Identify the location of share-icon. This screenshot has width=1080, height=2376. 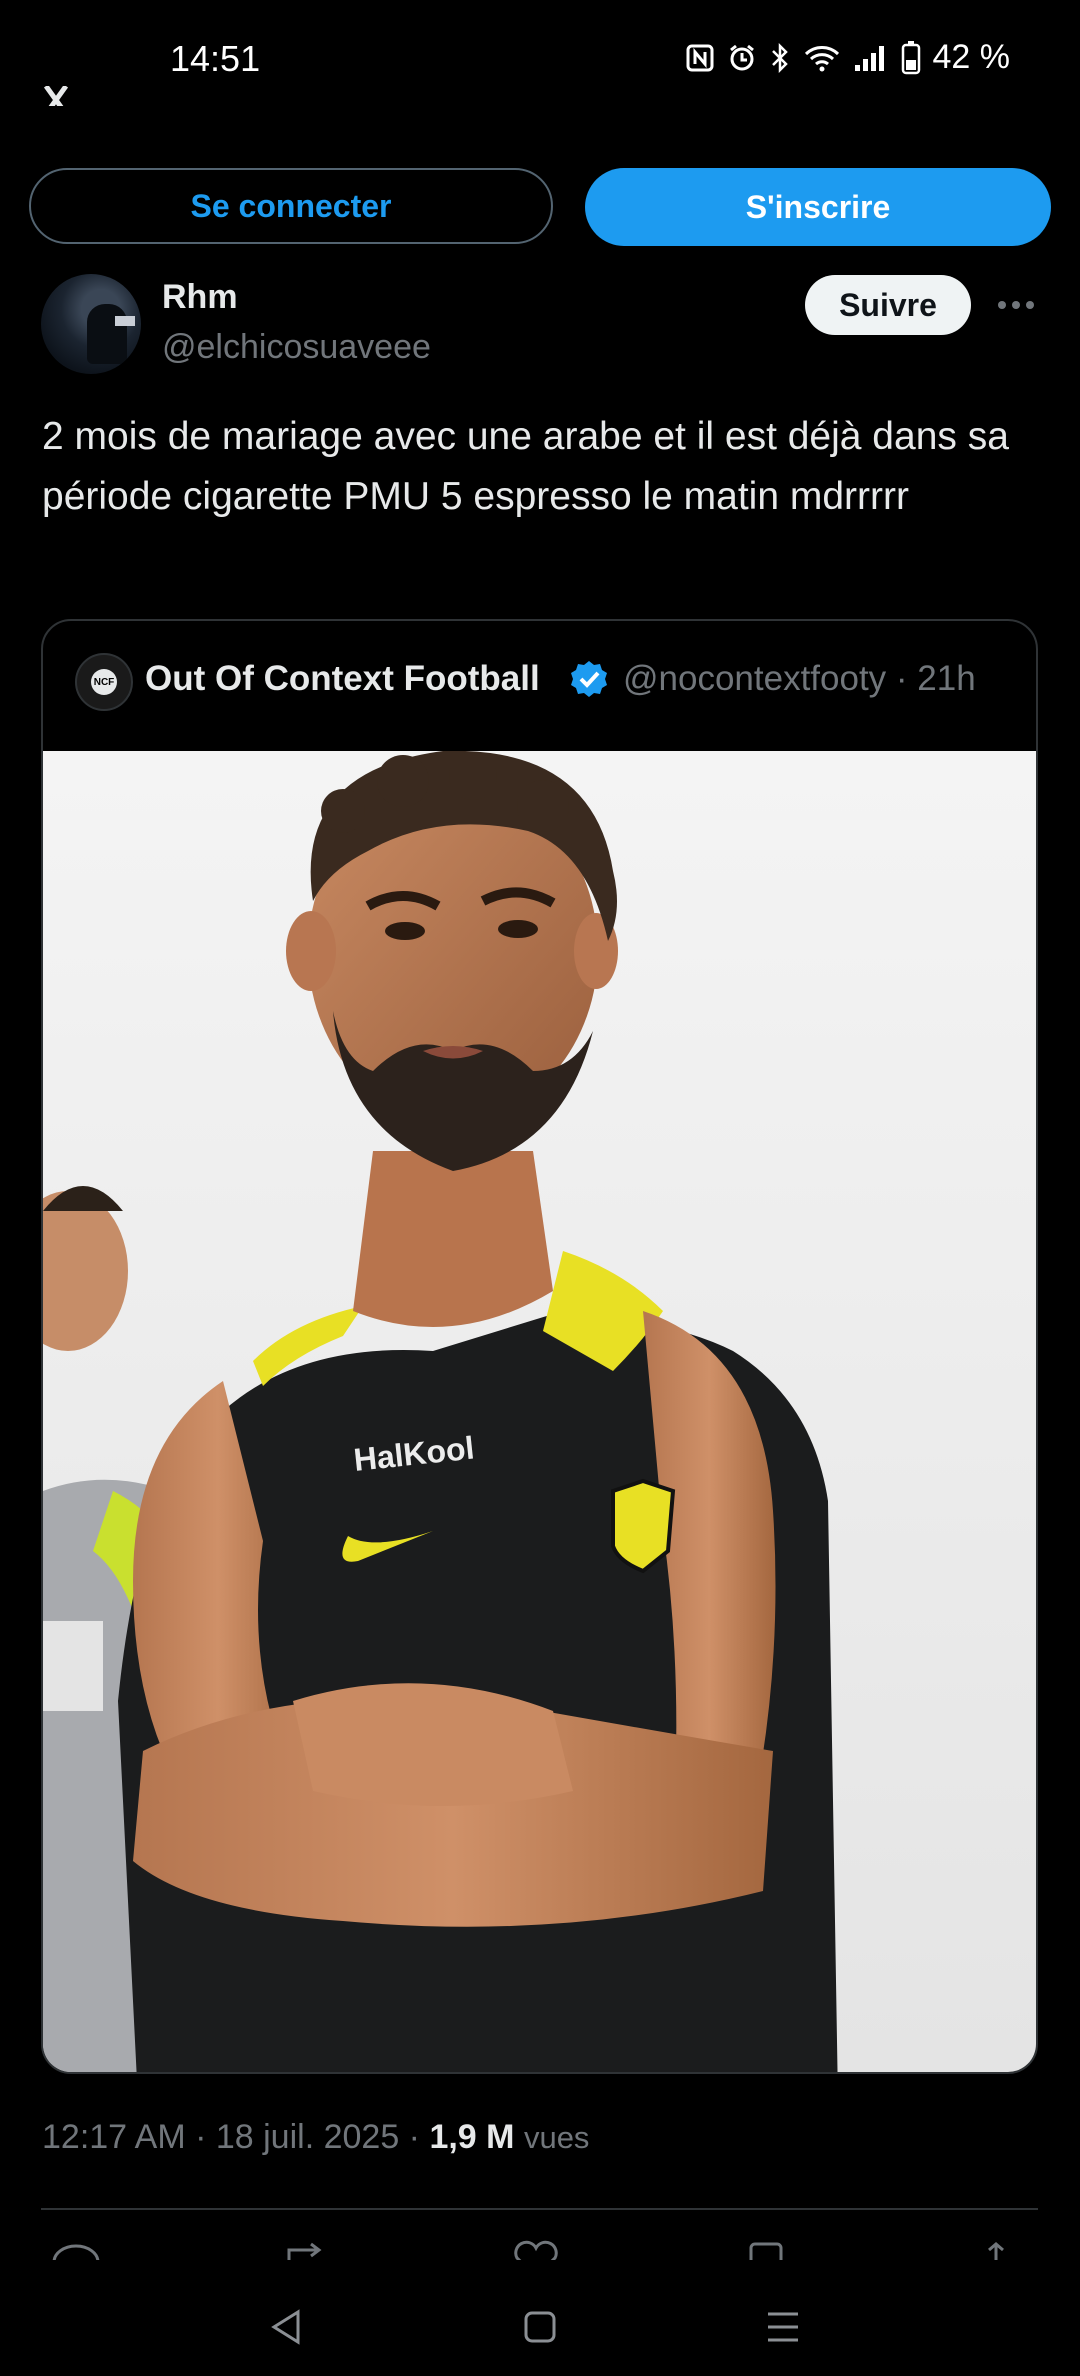
(996, 2250).